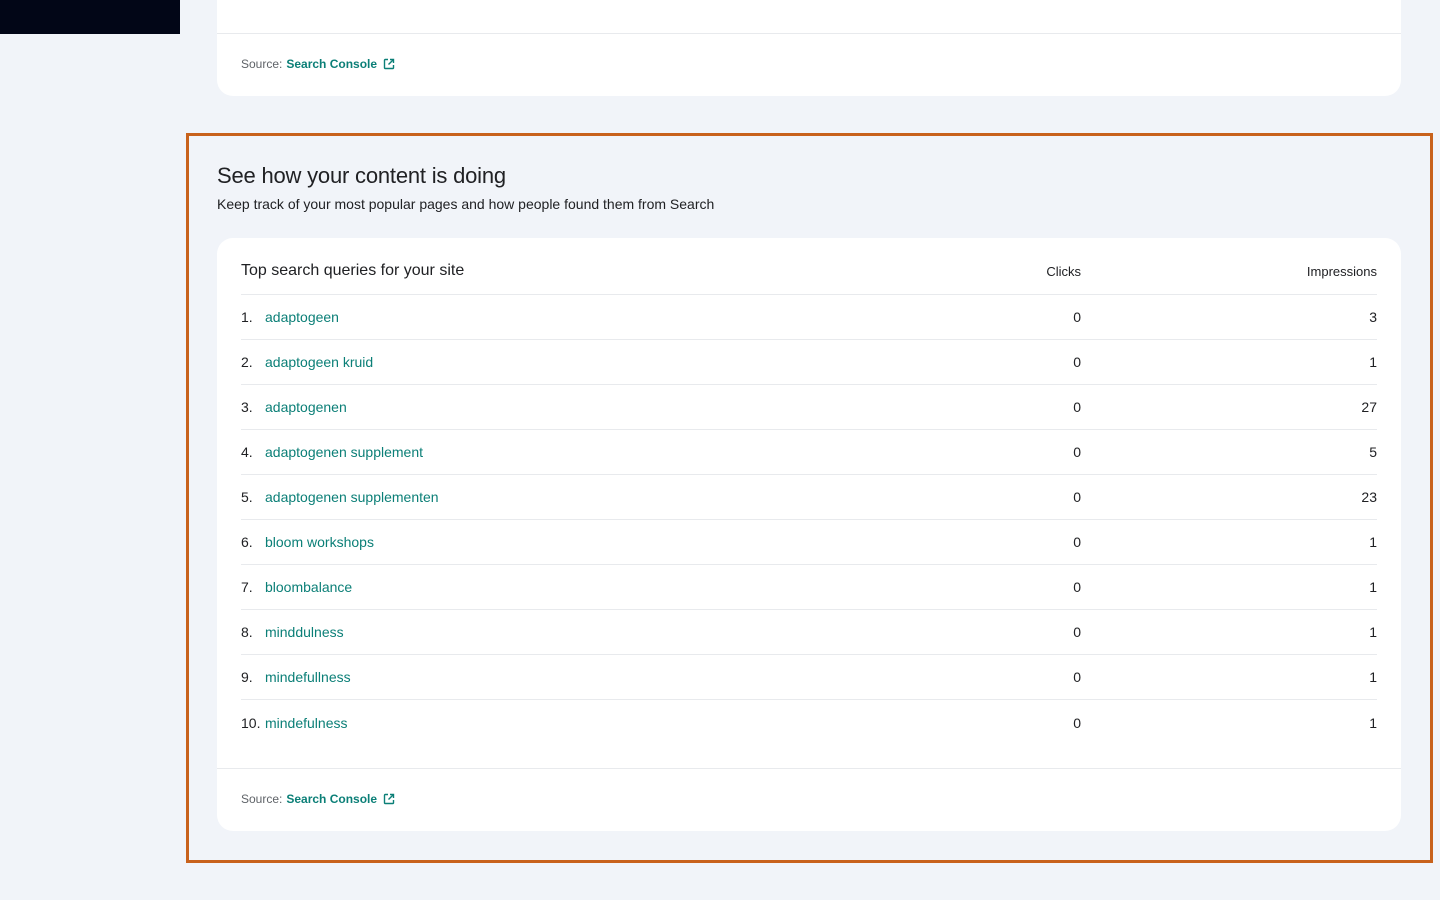 This screenshot has height=900, width=1440. I want to click on query-link: bloom workshops, so click(613, 542).